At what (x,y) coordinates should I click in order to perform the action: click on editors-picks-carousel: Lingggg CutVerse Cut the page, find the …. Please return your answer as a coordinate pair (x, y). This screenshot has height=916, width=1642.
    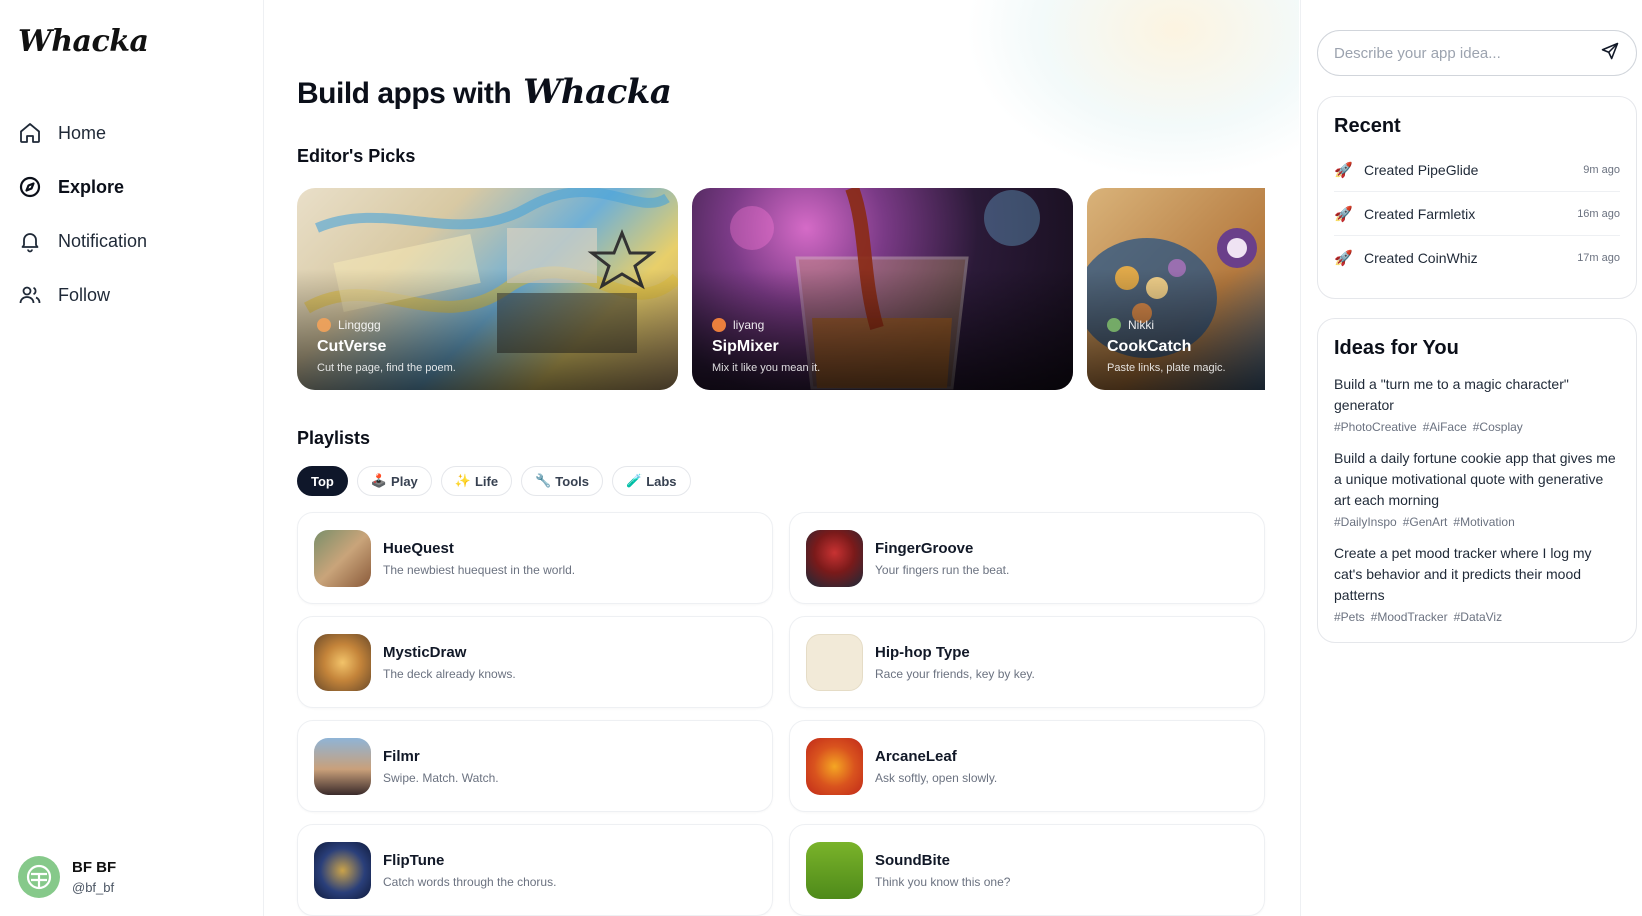
    Looking at the image, I should click on (781, 289).